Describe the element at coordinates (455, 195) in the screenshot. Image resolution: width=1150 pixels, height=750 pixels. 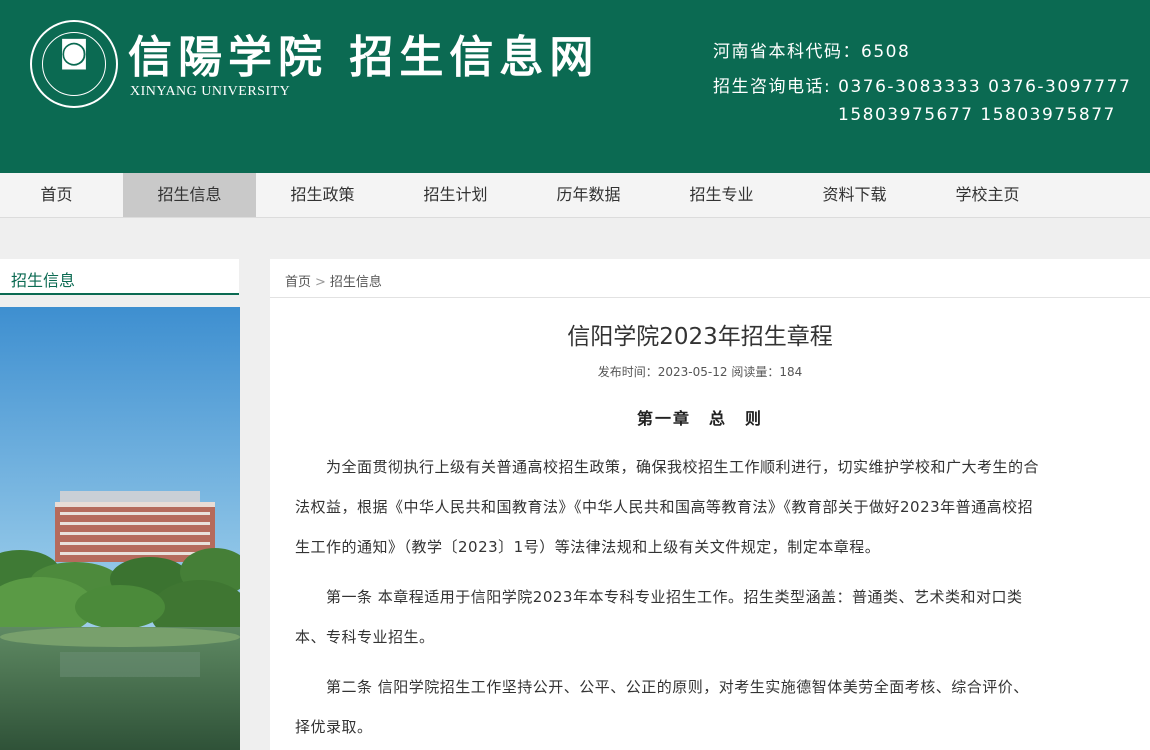
I see `nav-item-admission-plan: 招生计划` at that location.